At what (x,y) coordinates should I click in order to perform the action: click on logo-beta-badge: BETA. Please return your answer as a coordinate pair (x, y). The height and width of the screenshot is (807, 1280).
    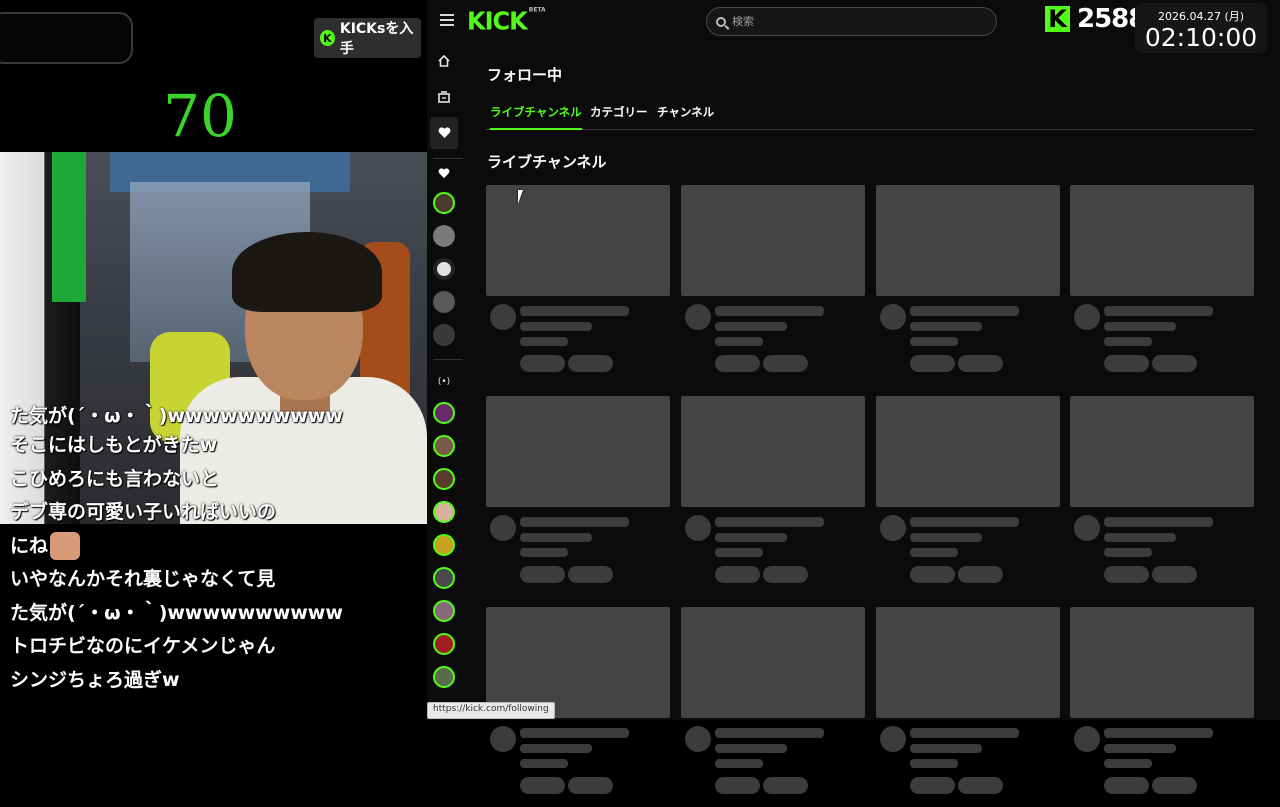
    Looking at the image, I should click on (537, 10).